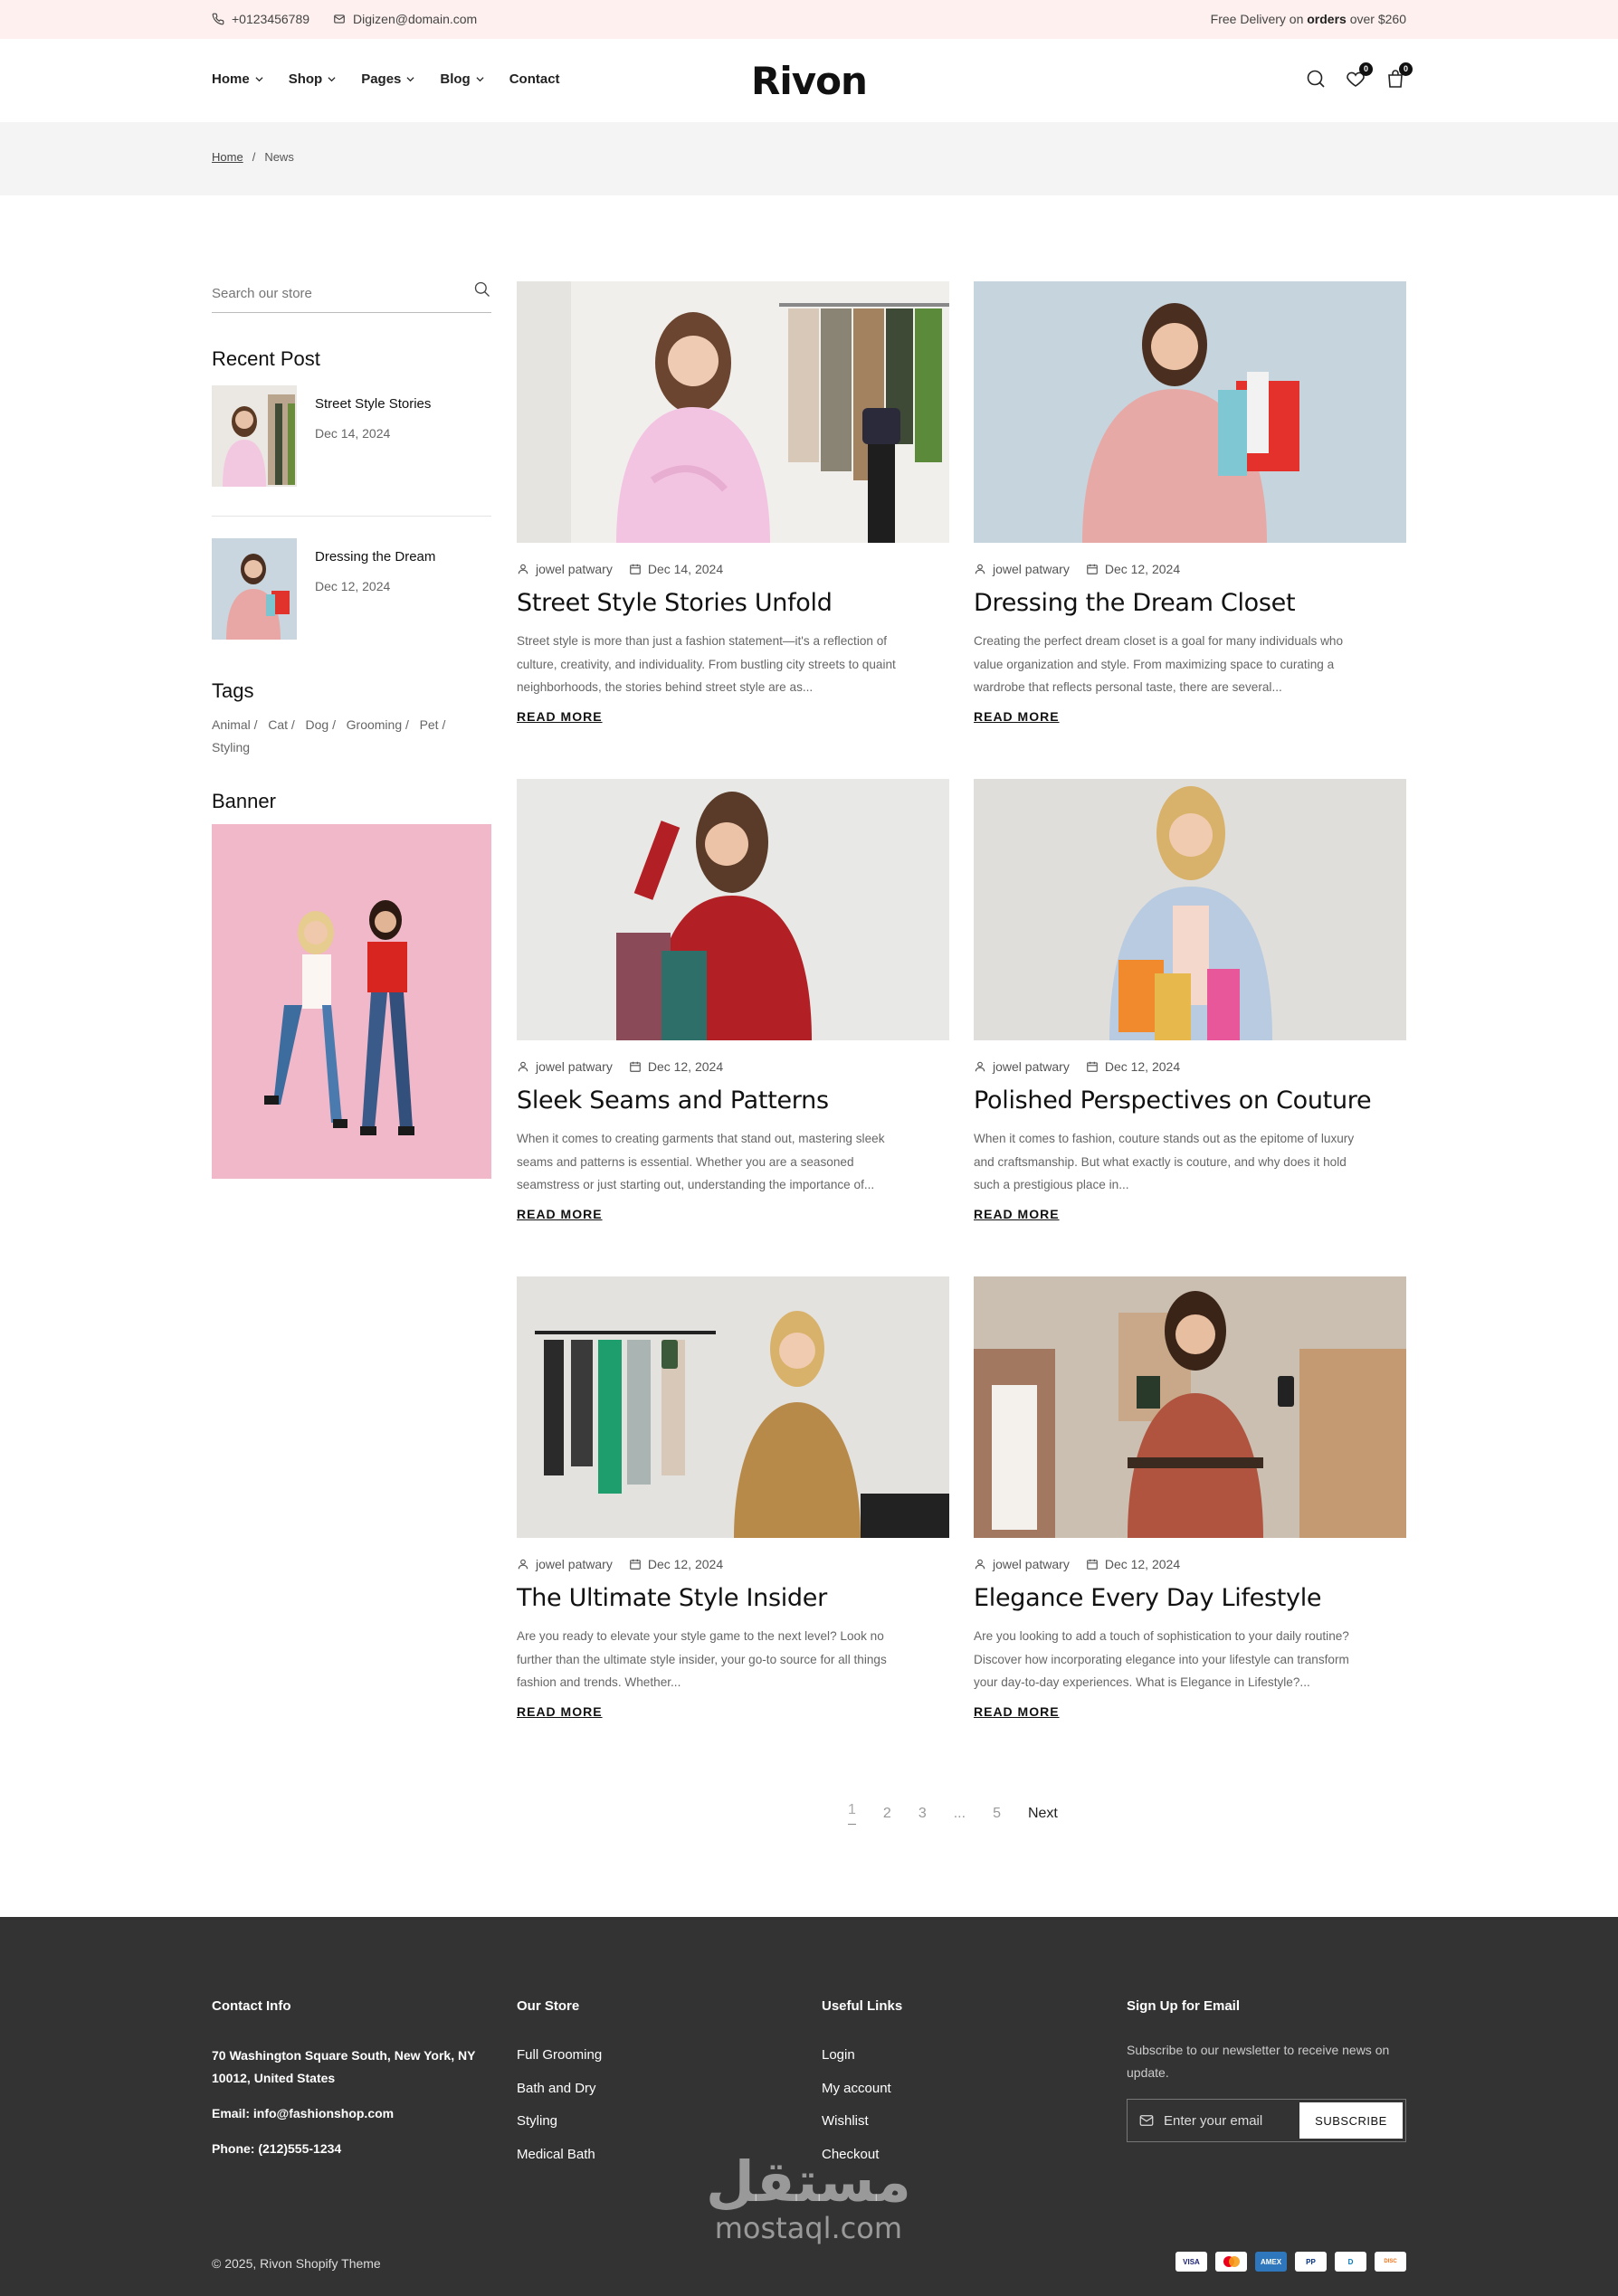 The height and width of the screenshot is (2296, 1618). Describe the element at coordinates (862, 2056) in the screenshot. I see `footer-link: Login` at that location.